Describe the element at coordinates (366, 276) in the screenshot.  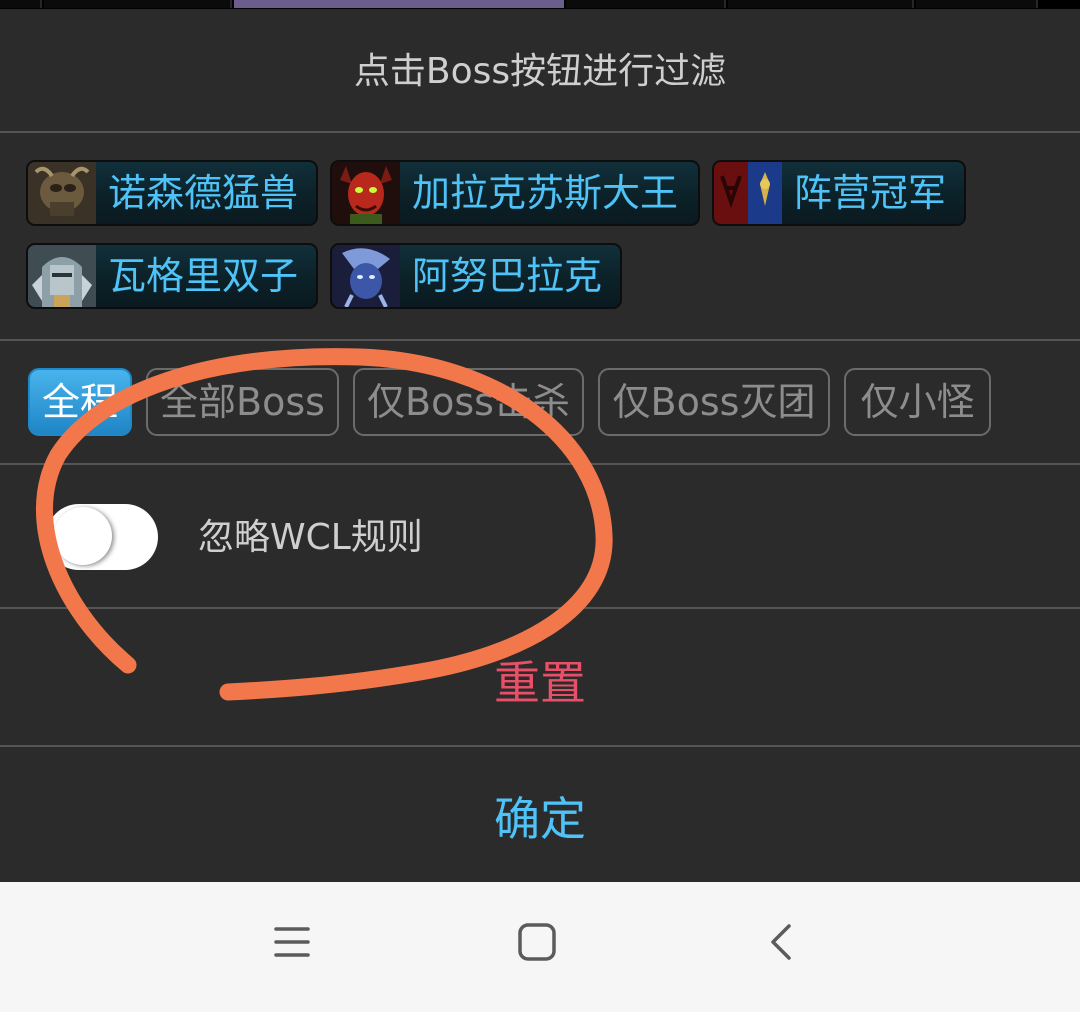
I see `anubarak-portrait-icon` at that location.